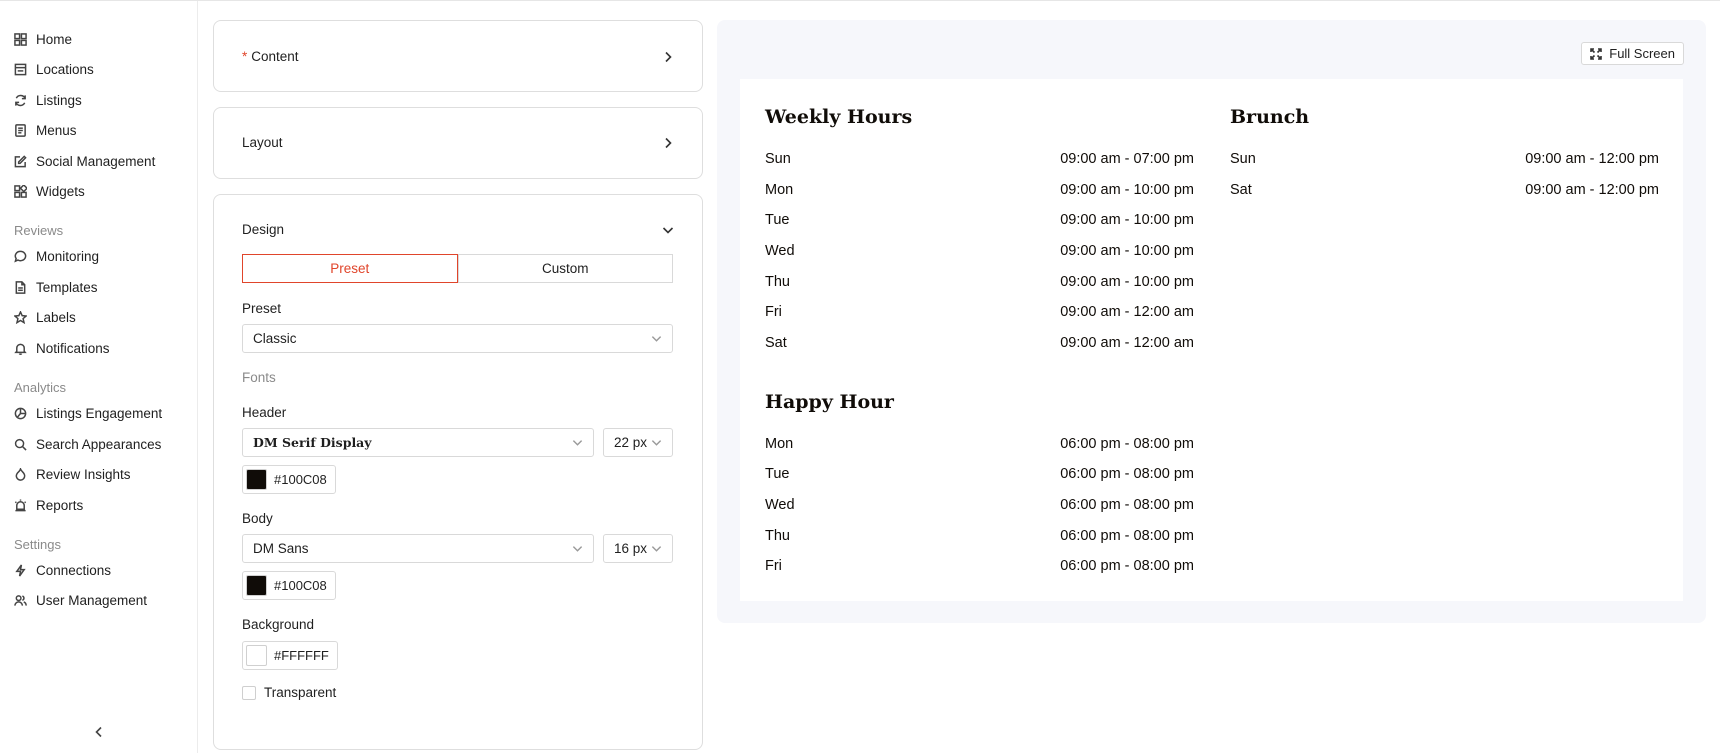  I want to click on sidebar-item-label: Home, so click(54, 39).